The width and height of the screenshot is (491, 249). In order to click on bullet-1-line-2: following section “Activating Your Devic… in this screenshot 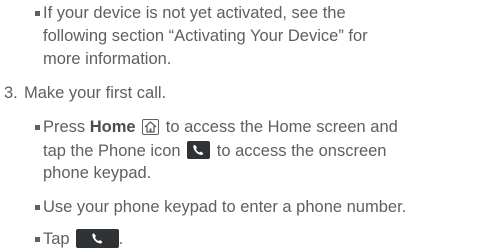, I will do `click(205, 36)`.